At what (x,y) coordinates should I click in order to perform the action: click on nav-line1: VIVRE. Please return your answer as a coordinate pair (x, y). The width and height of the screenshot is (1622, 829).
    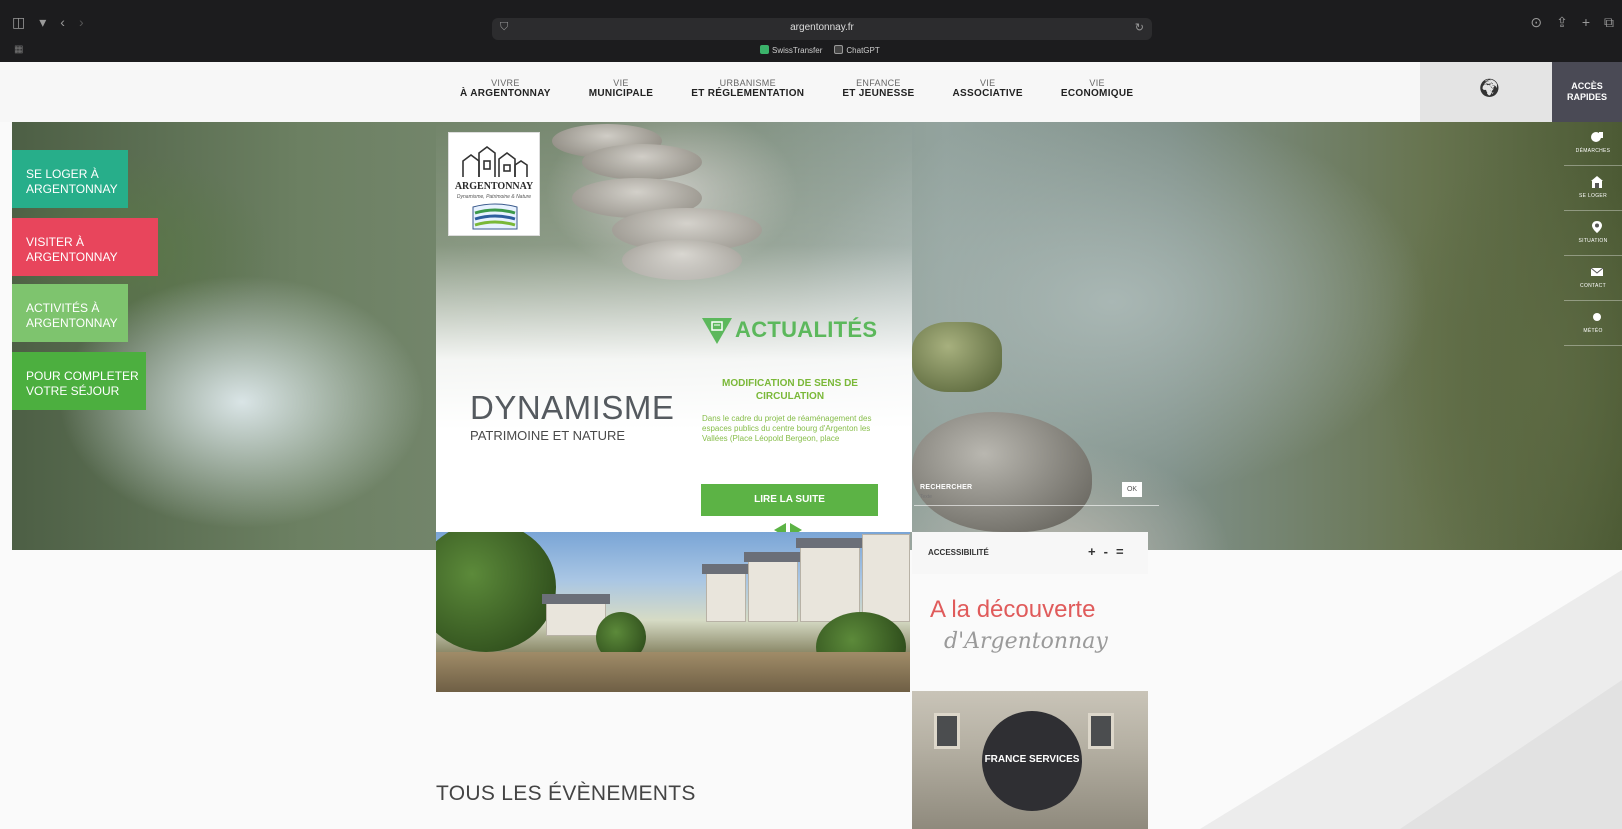
    Looking at the image, I should click on (505, 83).